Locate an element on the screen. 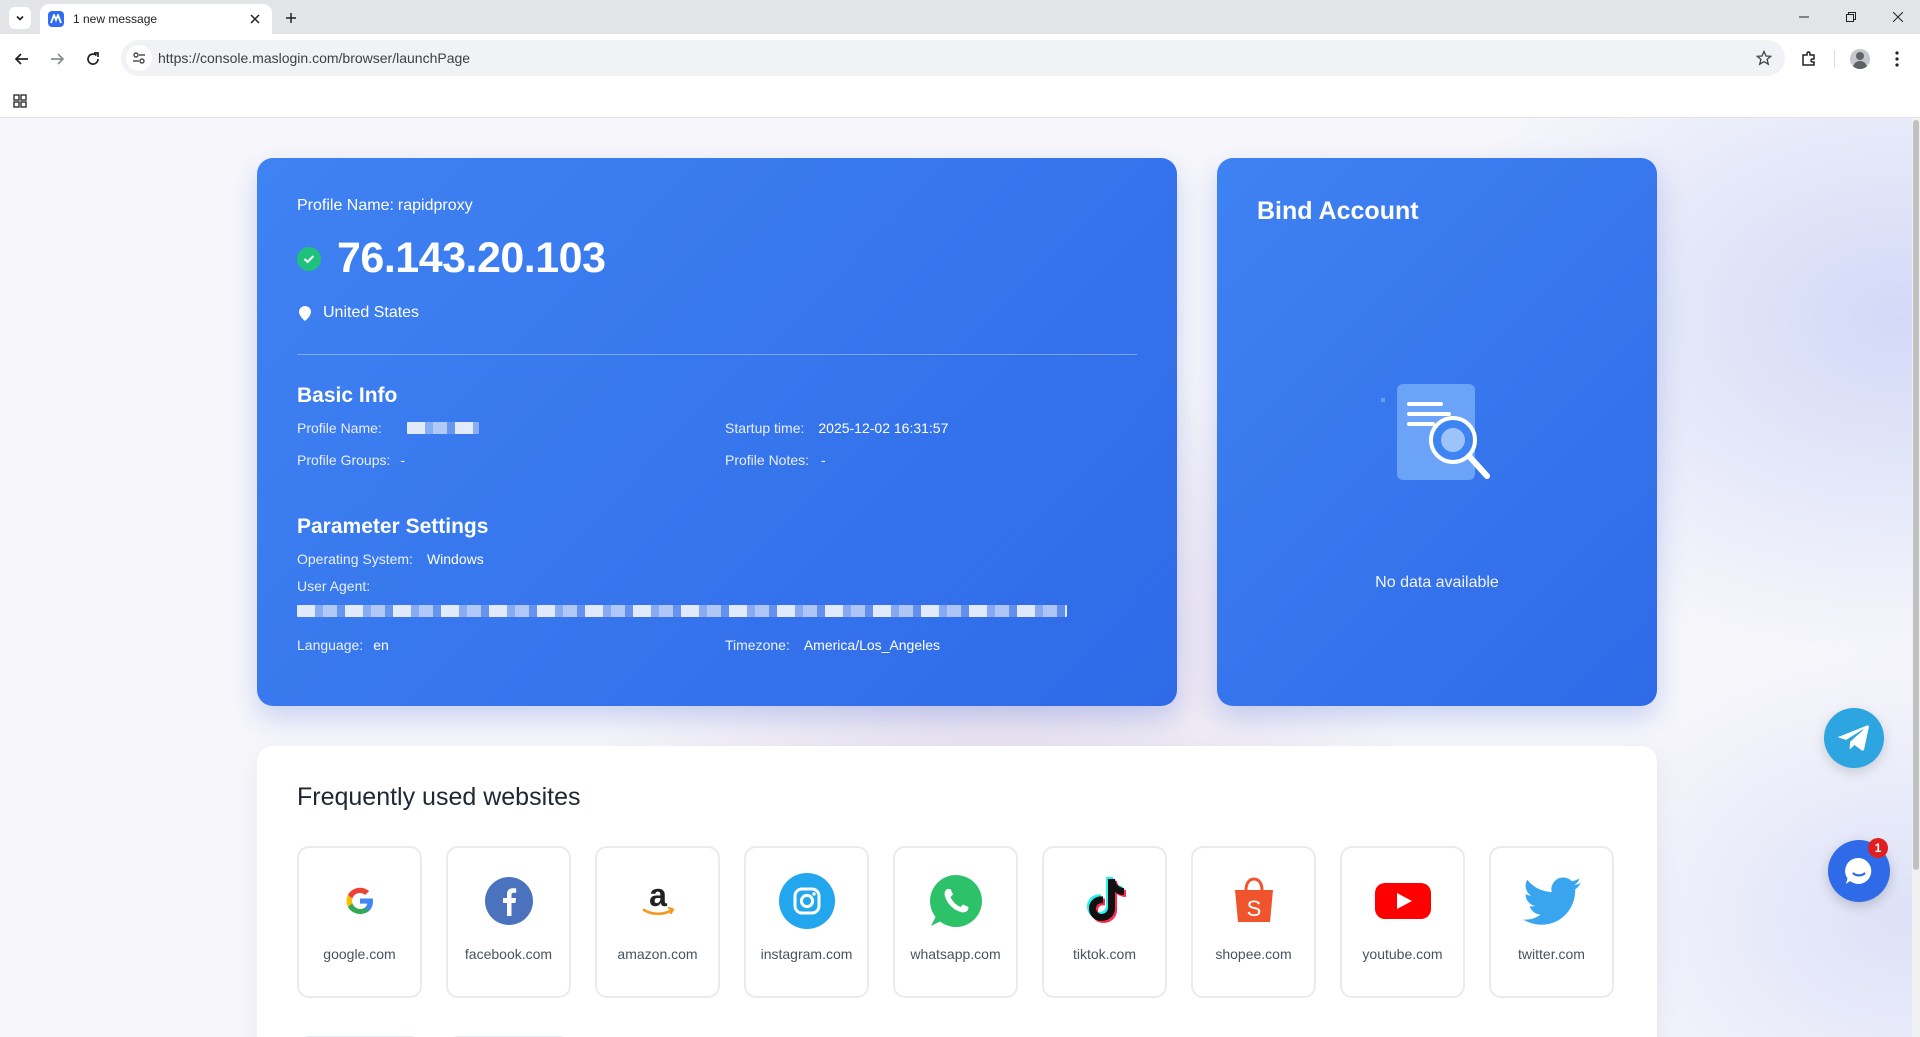 The image size is (1920, 1037). user-agent-label: User Agent: is located at coordinates (334, 586).